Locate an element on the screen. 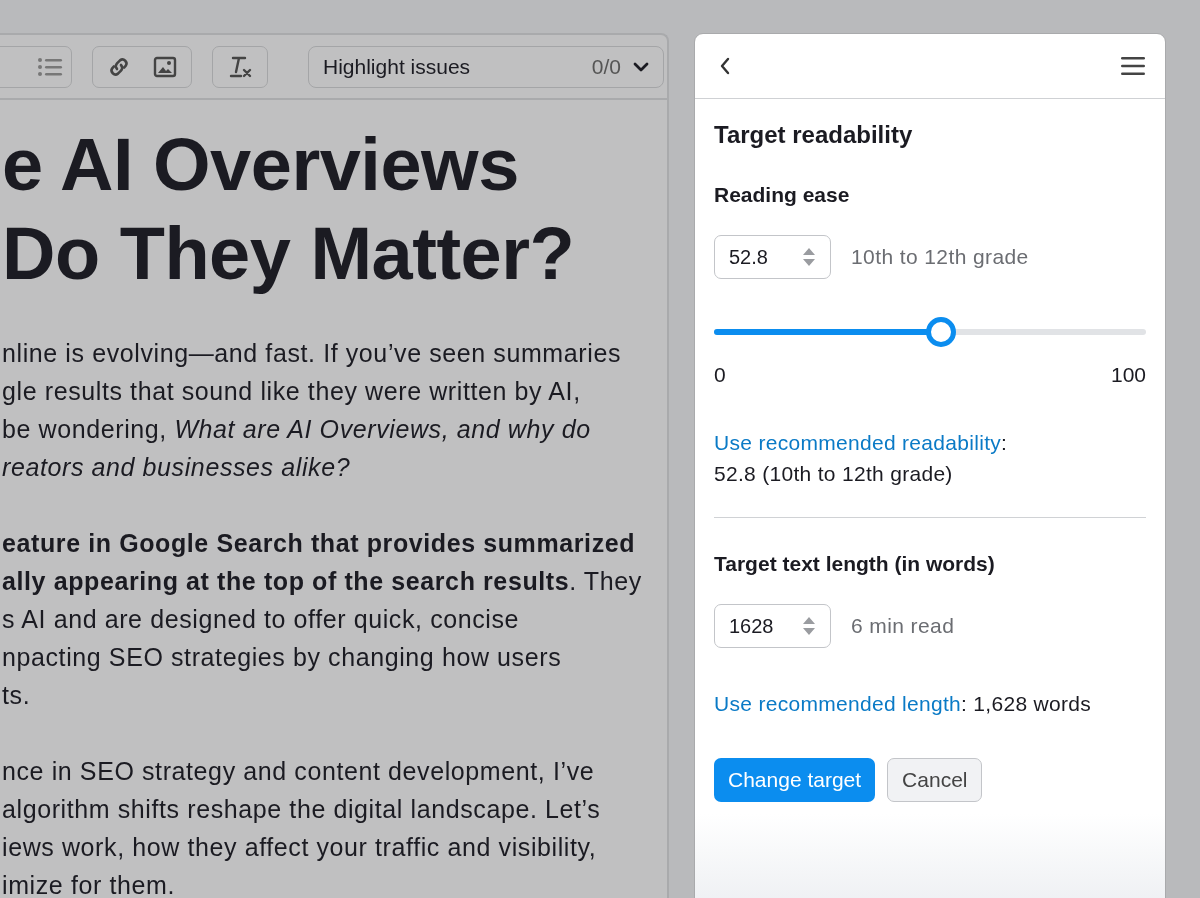  number-field: 1628 is located at coordinates (772, 626).